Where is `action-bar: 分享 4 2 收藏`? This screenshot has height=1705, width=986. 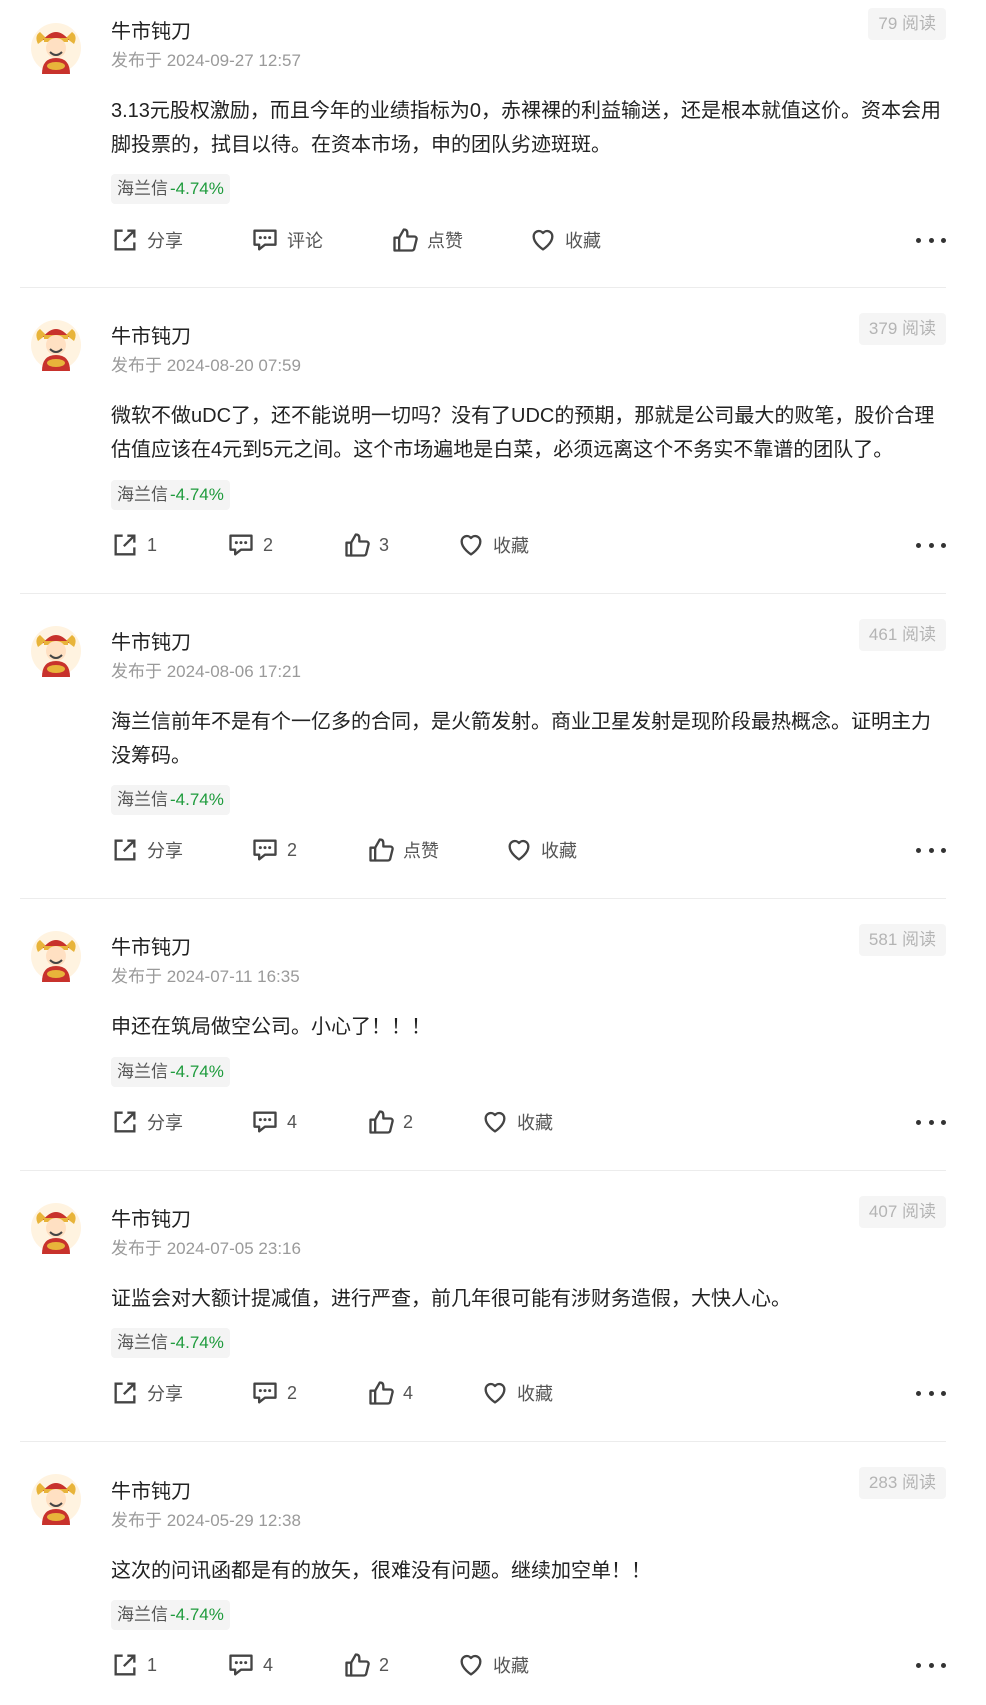 action-bar: 分享 4 2 收藏 is located at coordinates (528, 1122).